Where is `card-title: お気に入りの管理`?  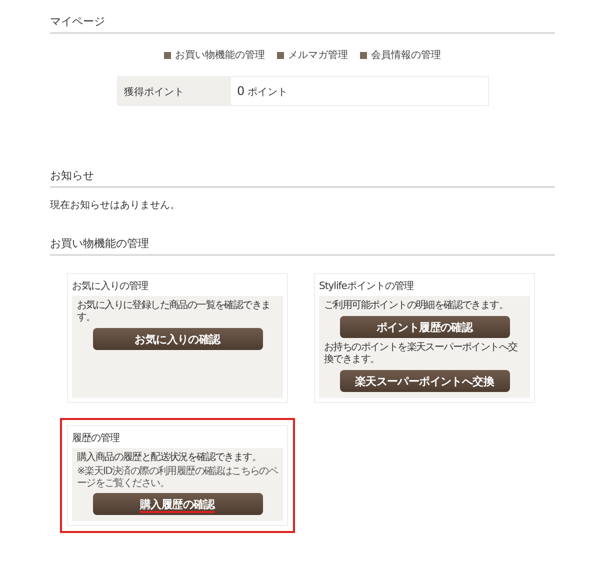 card-title: お気に入りの管理 is located at coordinates (111, 286).